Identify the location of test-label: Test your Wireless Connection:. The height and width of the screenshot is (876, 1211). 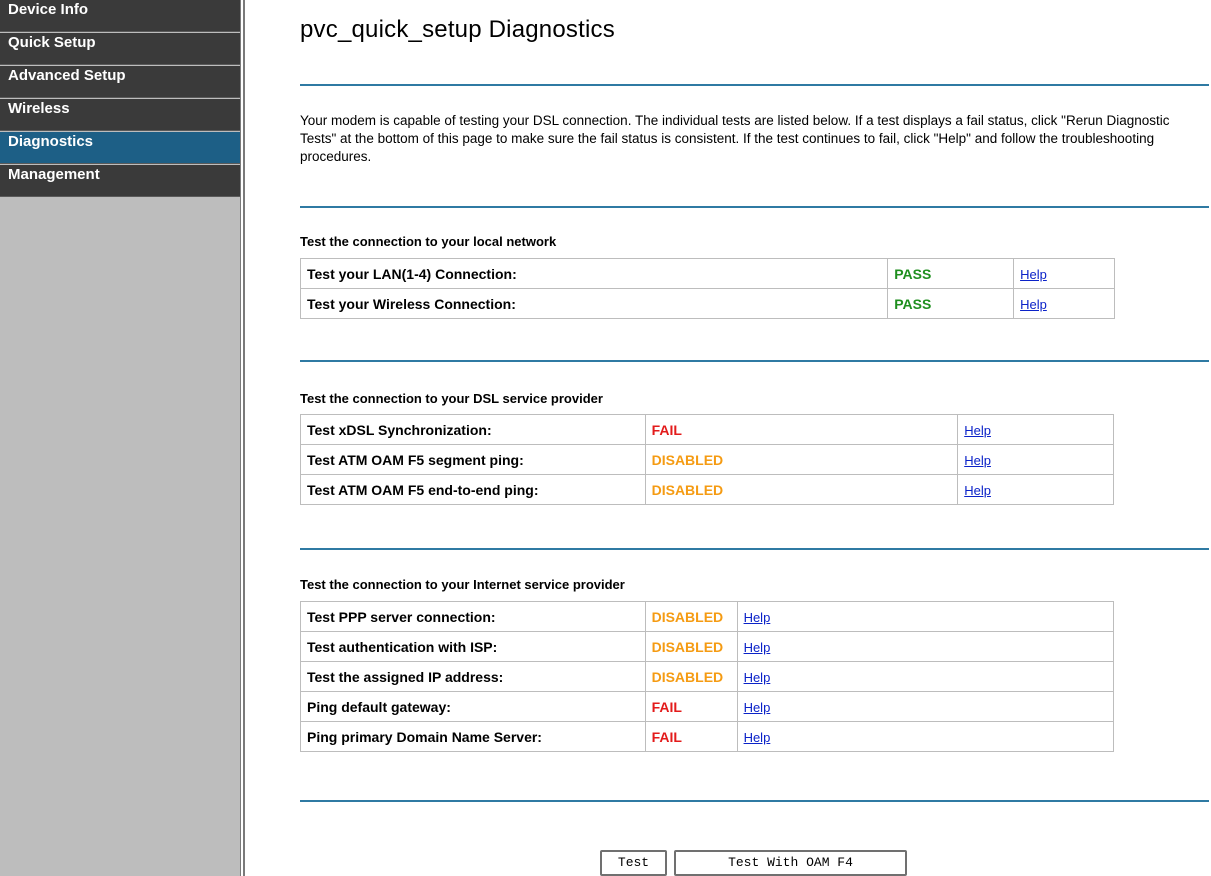
(594, 303).